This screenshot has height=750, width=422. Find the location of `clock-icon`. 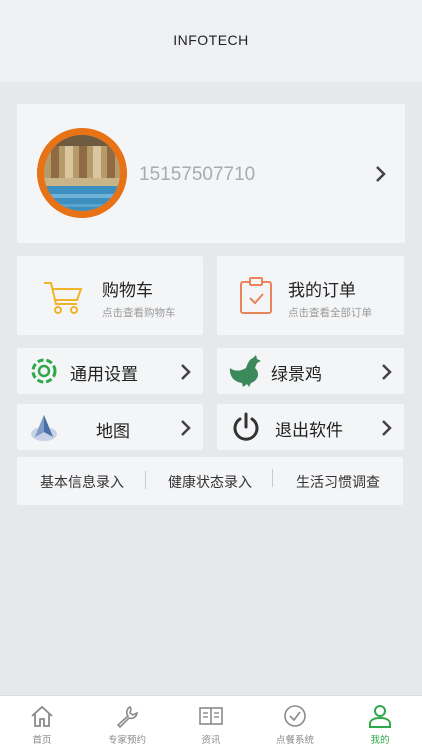

clock-icon is located at coordinates (295, 716).